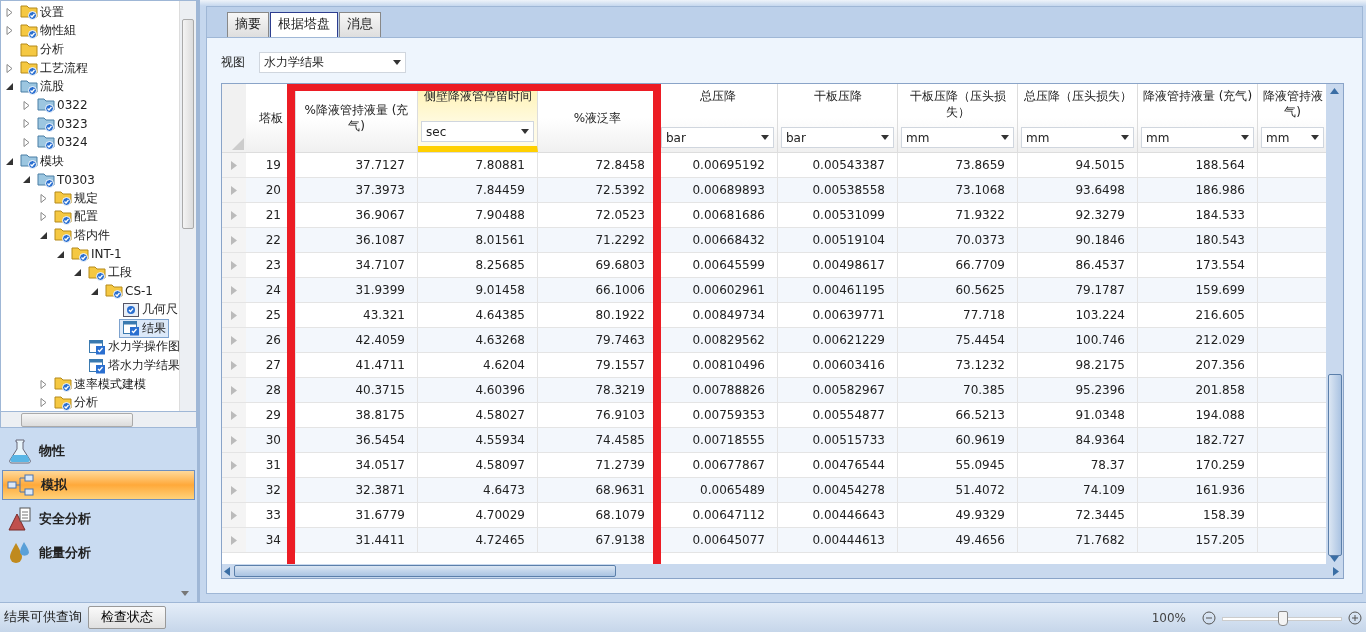 This screenshot has width=1366, height=632. I want to click on nav-item: 物性, so click(98, 451).